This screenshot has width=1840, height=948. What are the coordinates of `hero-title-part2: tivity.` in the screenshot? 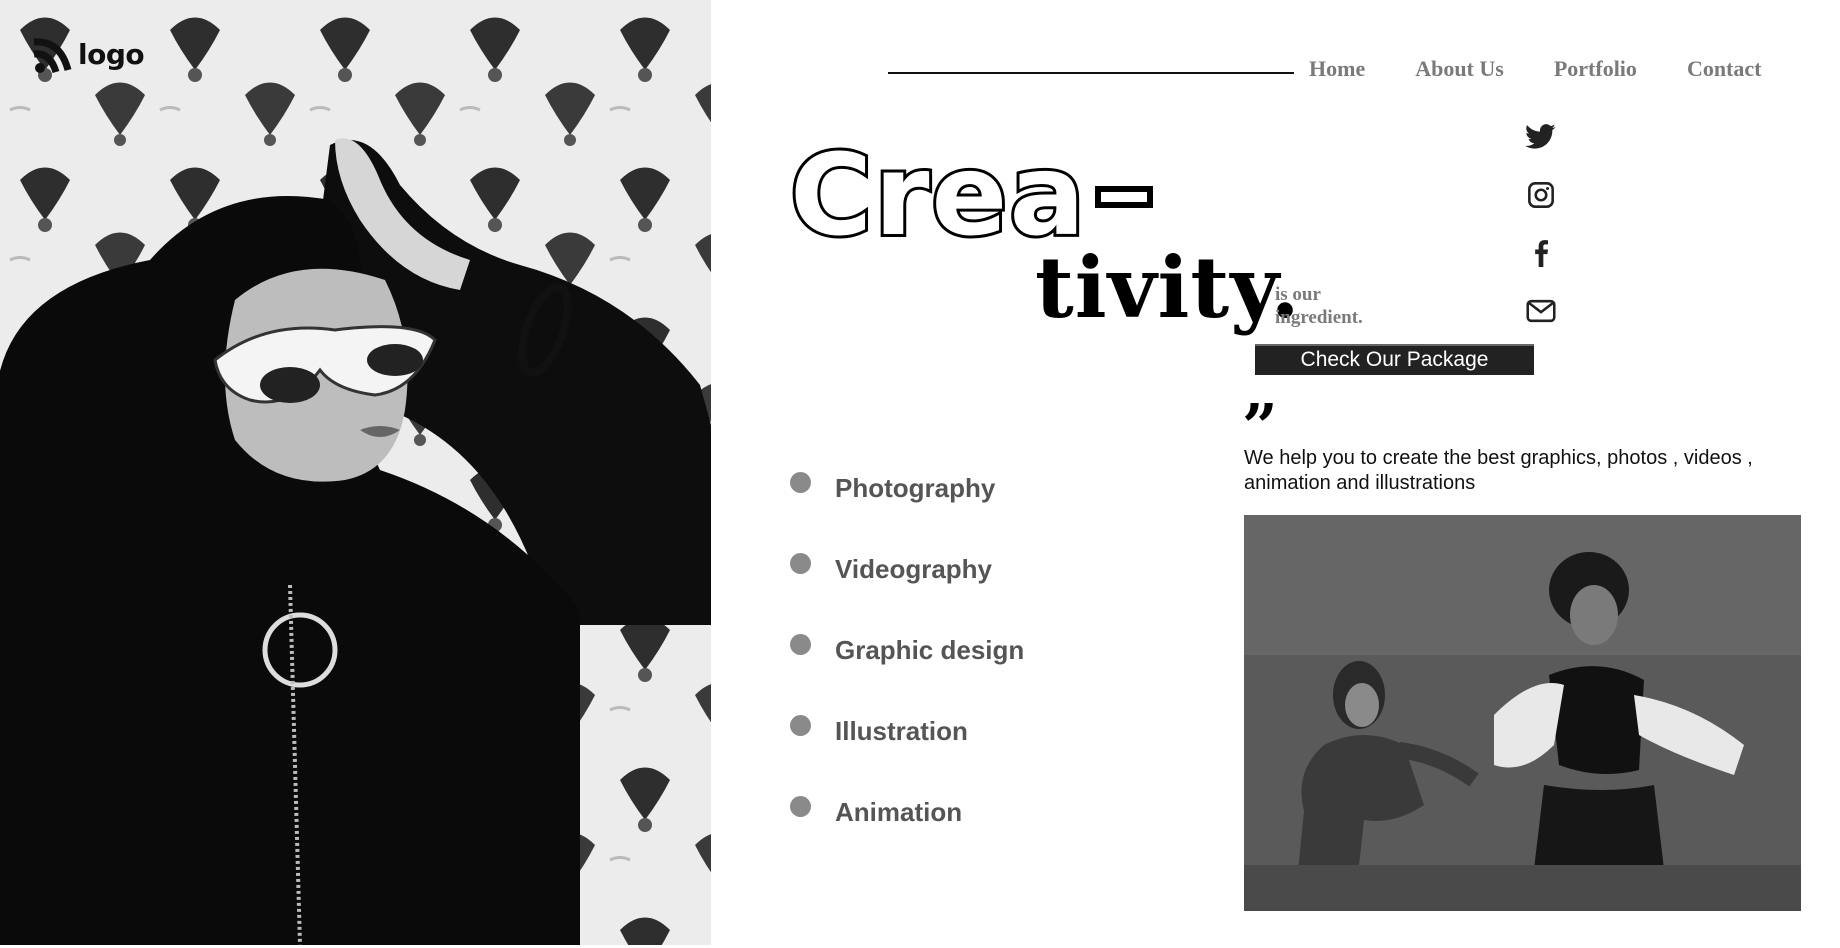 It's located at (1168, 287).